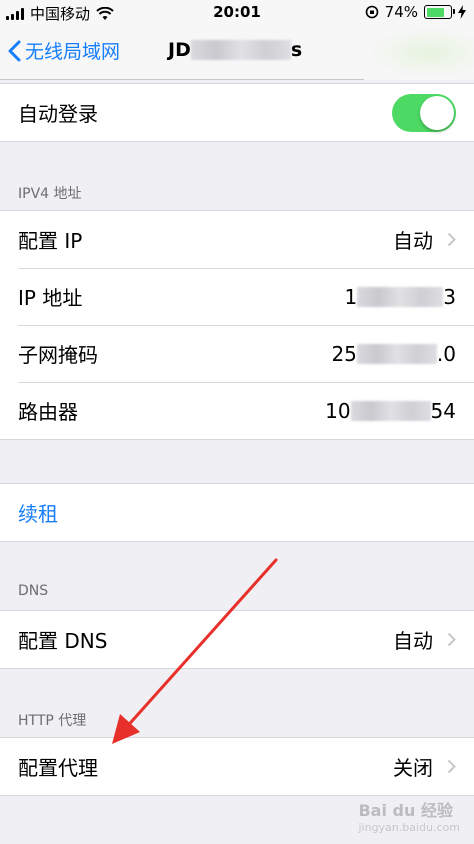 The width and height of the screenshot is (474, 844). What do you see at coordinates (63, 641) in the screenshot?
I see `configure-dns-label: 配置 DNS` at bounding box center [63, 641].